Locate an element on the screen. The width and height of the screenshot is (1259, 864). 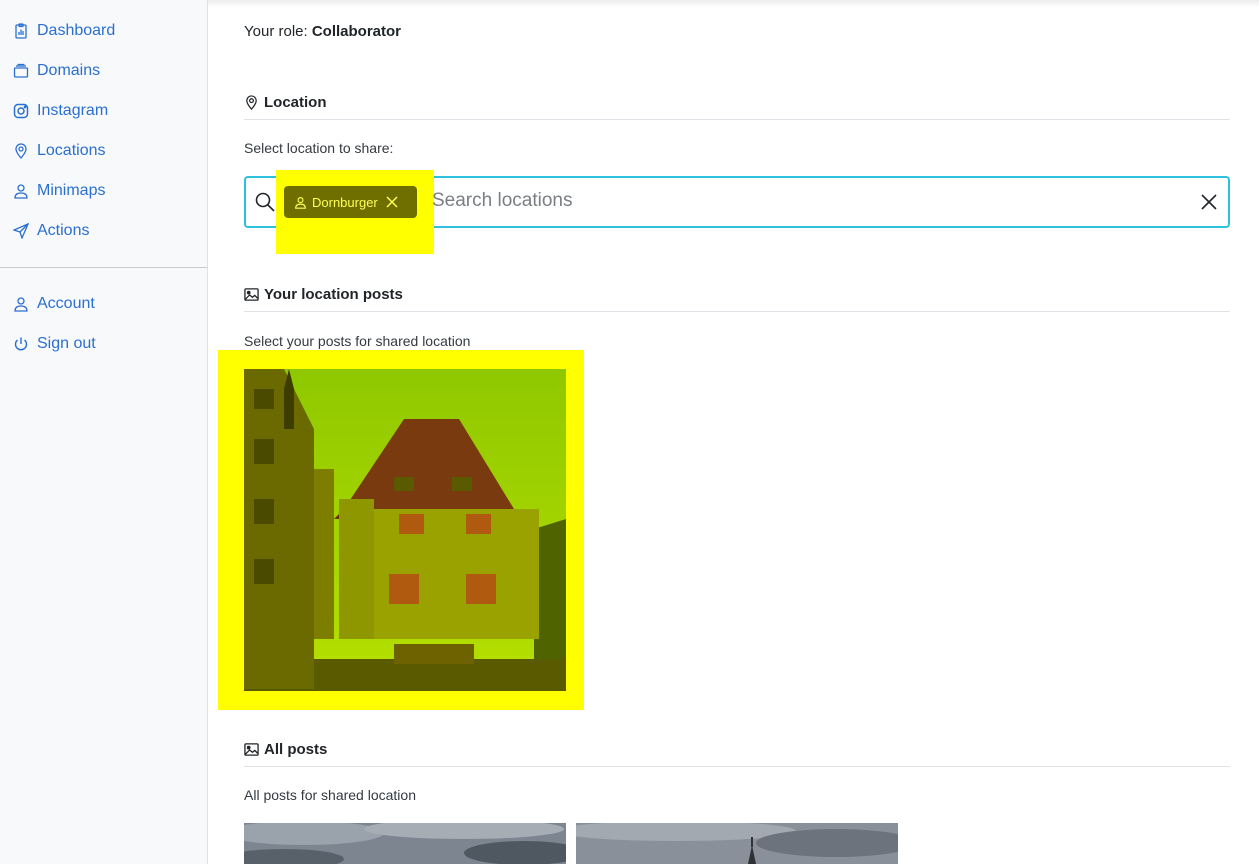
role-line: Your role: Collaborator is located at coordinates (322, 31).